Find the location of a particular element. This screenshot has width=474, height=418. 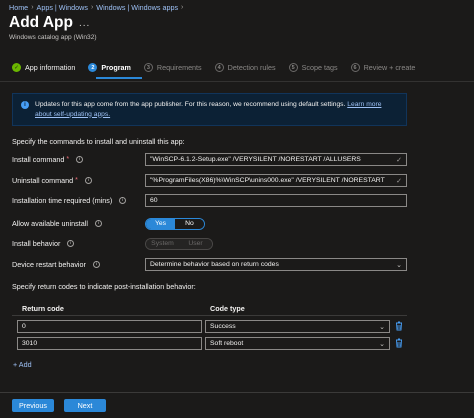

code-type-select: Success ⌄ is located at coordinates (297, 326).